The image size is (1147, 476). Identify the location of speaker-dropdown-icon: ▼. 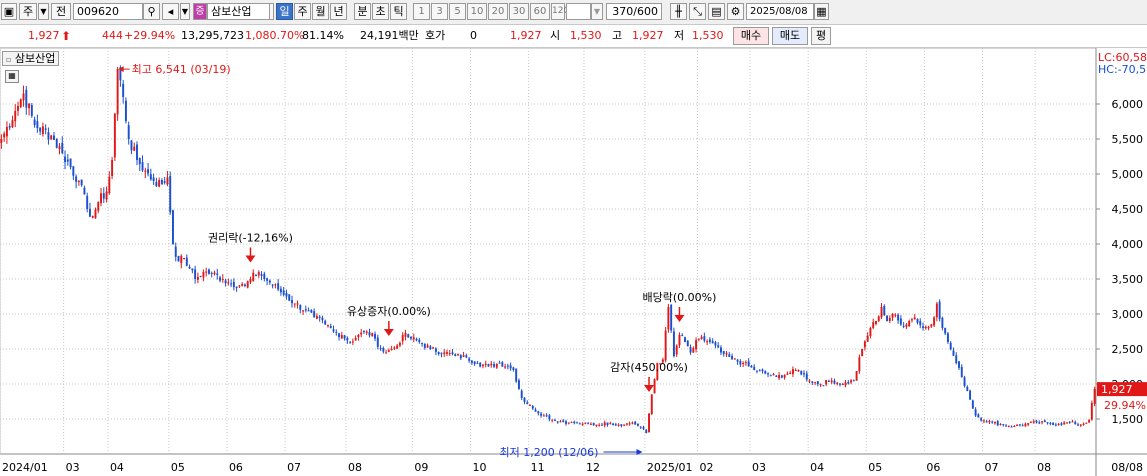
(185, 11).